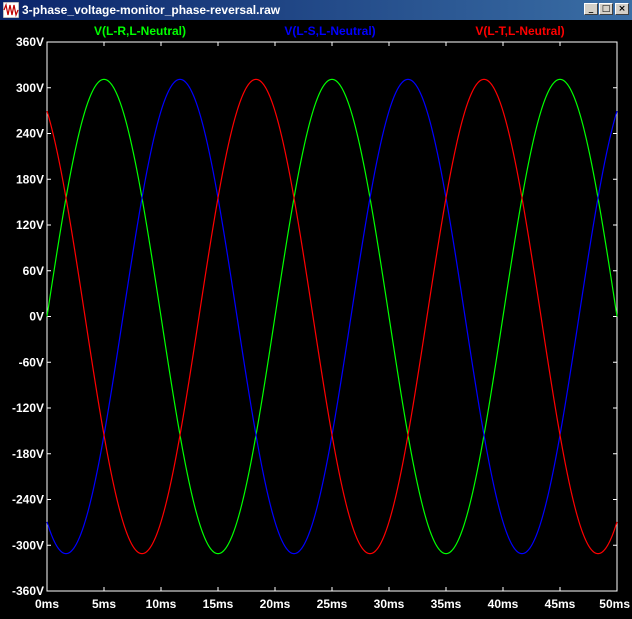 This screenshot has height=619, width=632. I want to click on y-tick-label: -300V, so click(28, 545).